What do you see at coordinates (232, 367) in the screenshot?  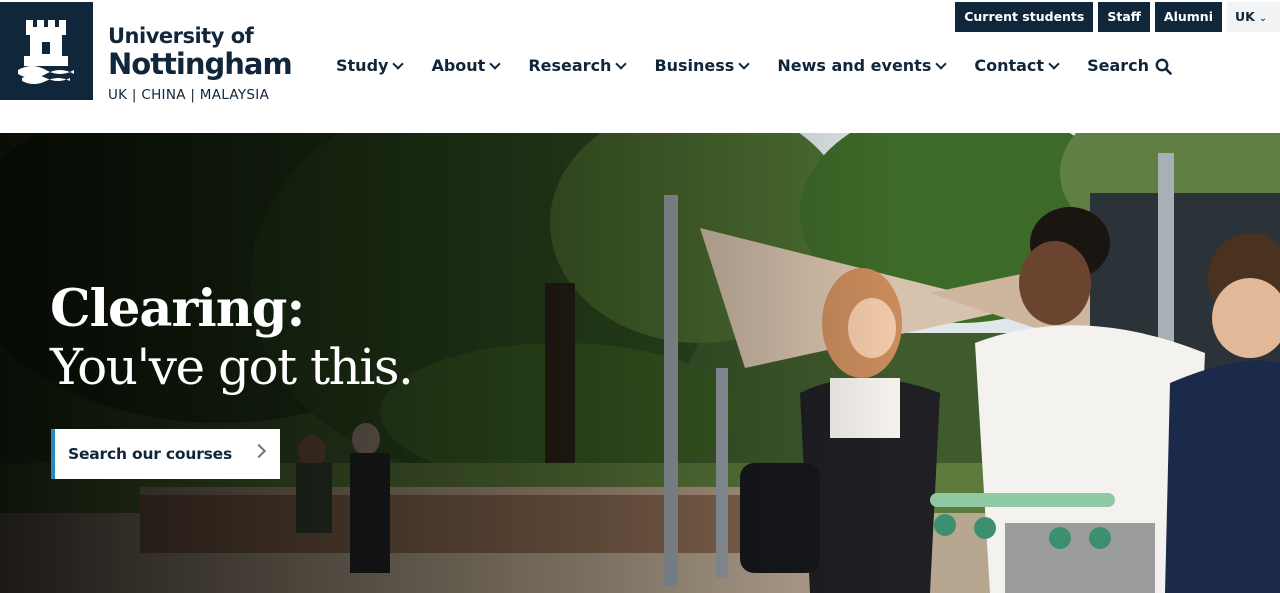 I see `hero-heading-line2: You've got this.` at bounding box center [232, 367].